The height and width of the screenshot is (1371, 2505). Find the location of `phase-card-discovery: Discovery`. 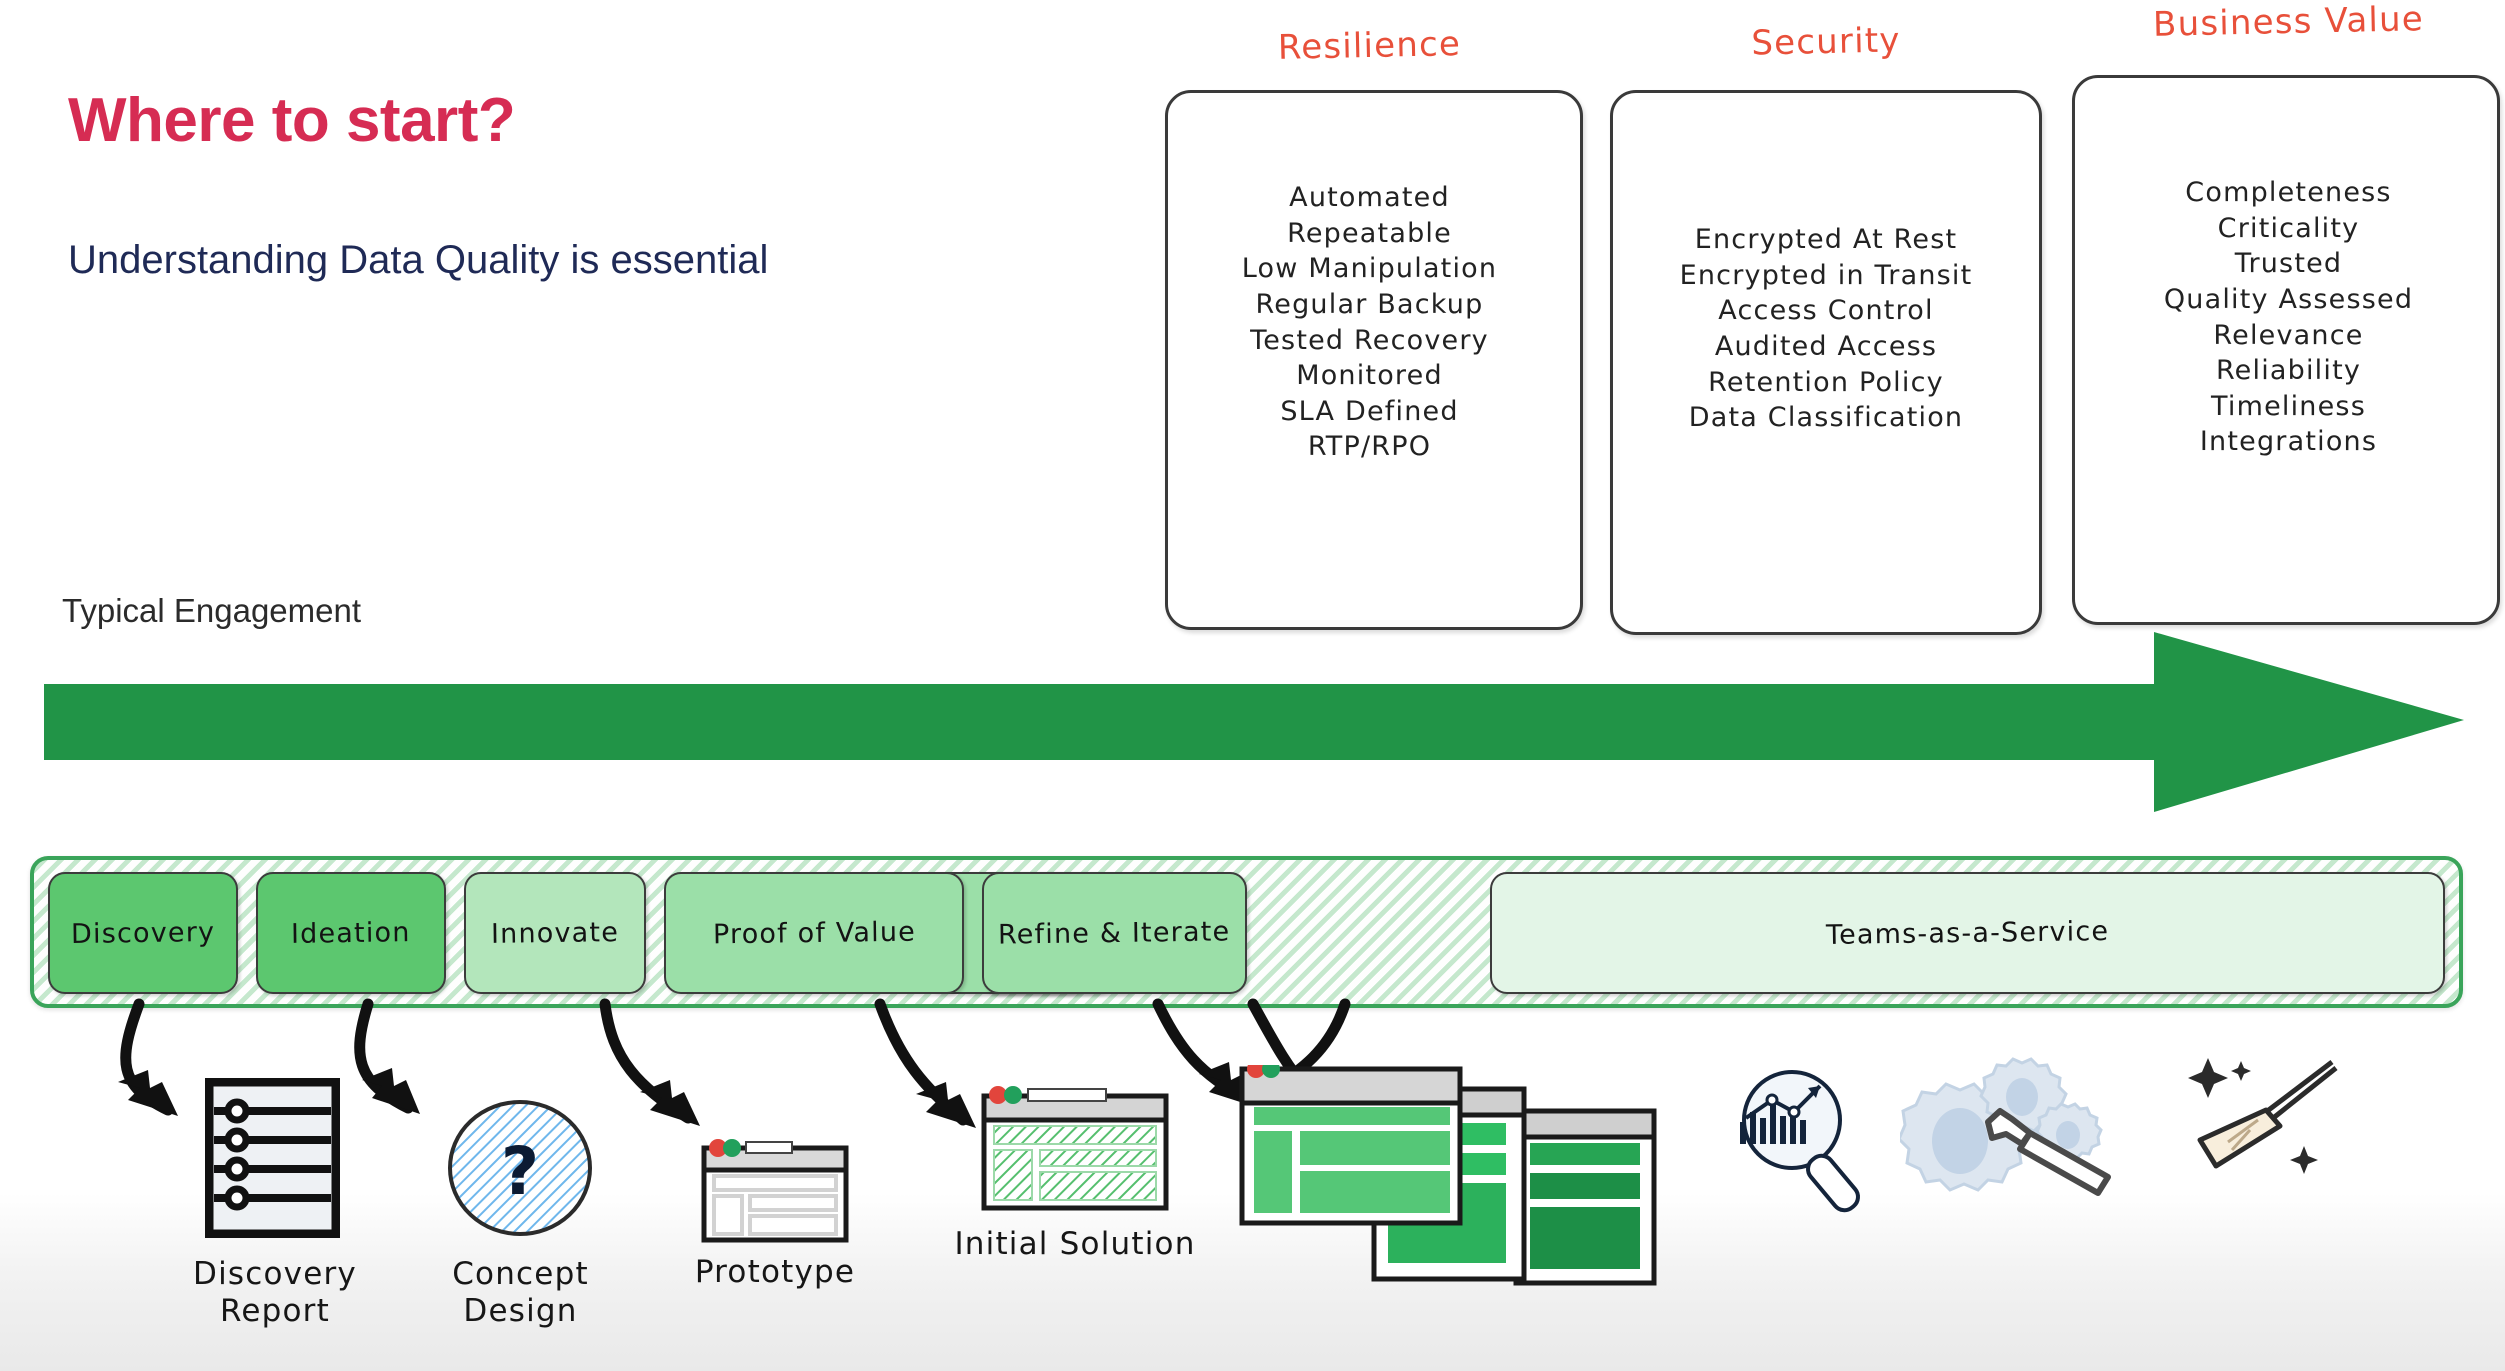

phase-card-discovery: Discovery is located at coordinates (143, 933).